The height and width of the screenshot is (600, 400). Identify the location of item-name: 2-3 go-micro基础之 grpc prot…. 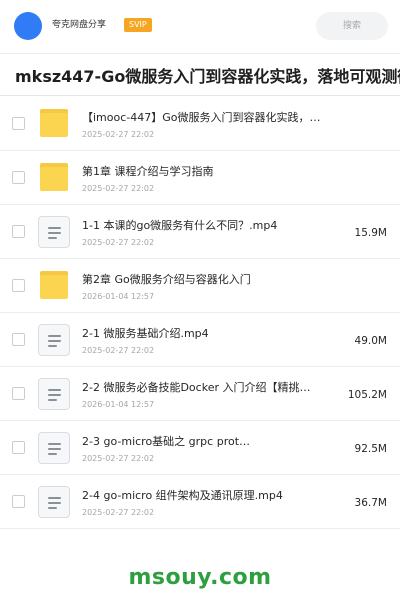
(166, 441).